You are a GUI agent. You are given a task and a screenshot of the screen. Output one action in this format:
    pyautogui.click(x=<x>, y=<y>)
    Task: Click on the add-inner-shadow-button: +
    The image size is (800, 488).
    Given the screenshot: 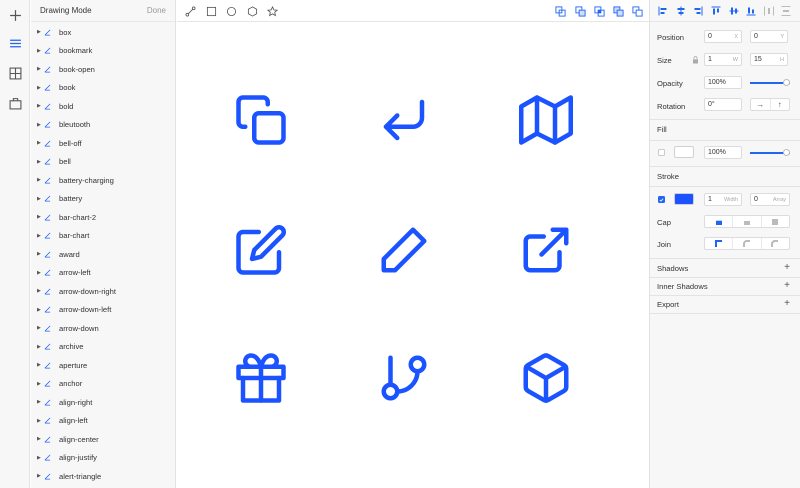 What is the action you would take?
    pyautogui.click(x=787, y=285)
    